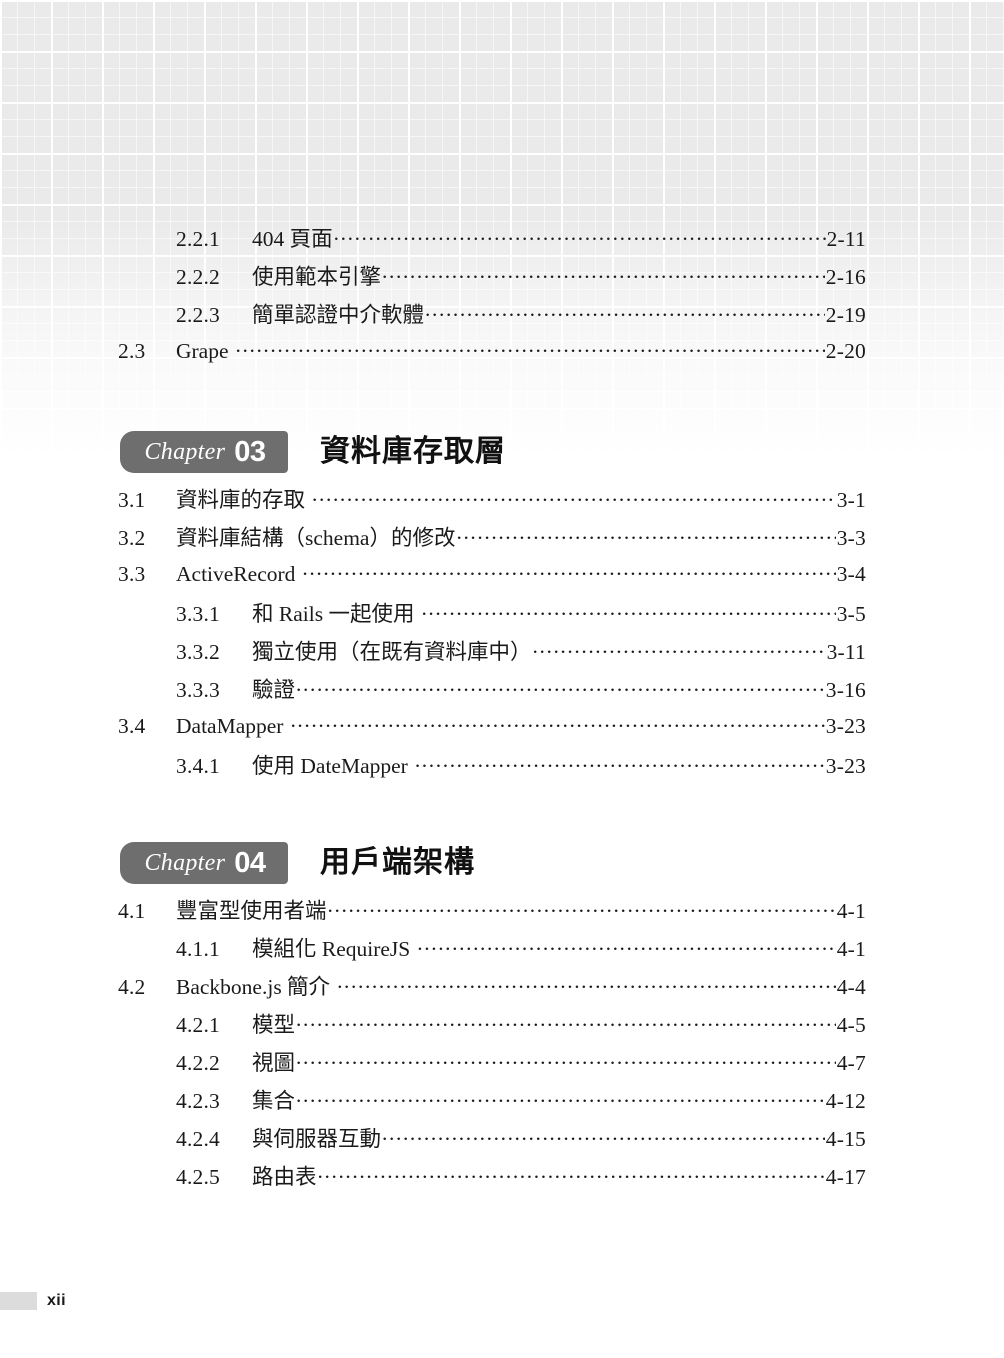 Image resolution: width=1004 pixels, height=1358 pixels. Describe the element at coordinates (492, 616) in the screenshot. I see `toc-entry: 3.3.1 和 Rails 一起使用 3-5` at that location.